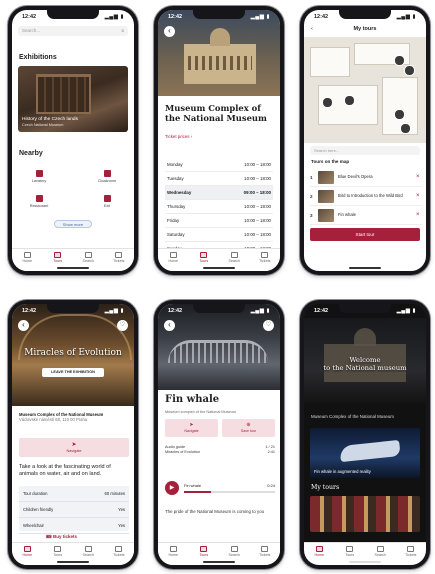  I want to click on item-number: 3, so click(311, 215).